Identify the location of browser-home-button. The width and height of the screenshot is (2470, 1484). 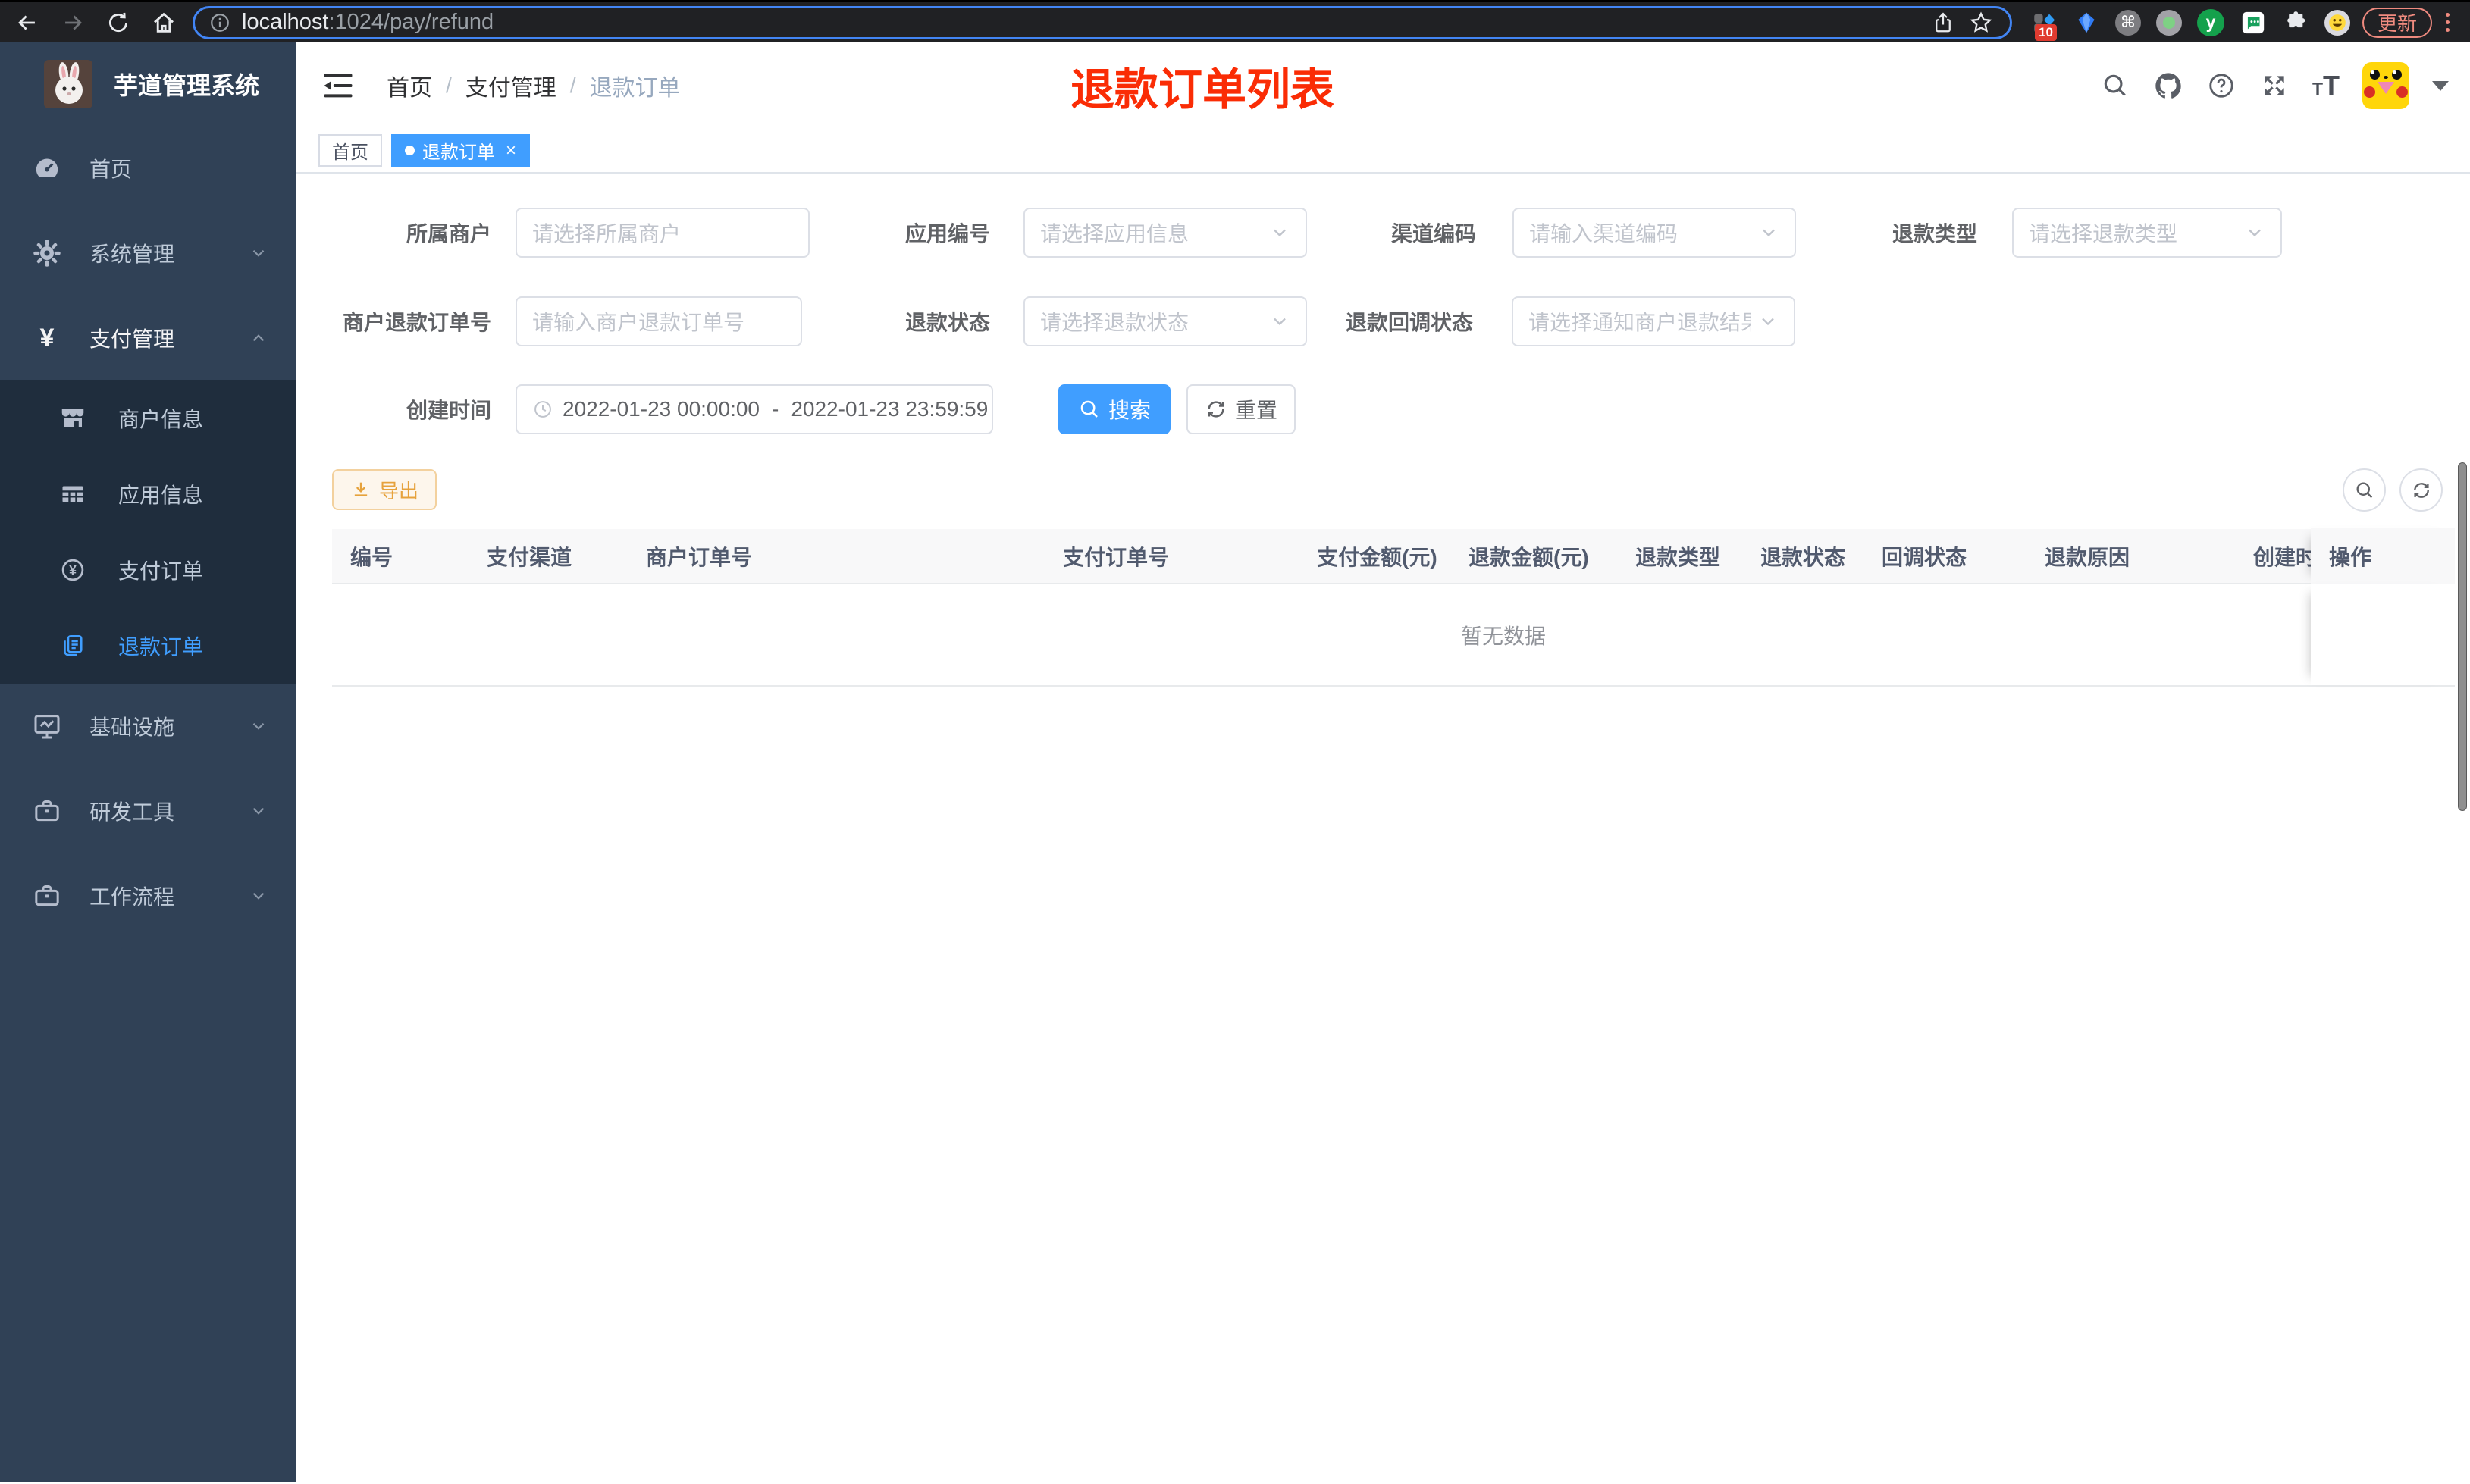
(163, 22).